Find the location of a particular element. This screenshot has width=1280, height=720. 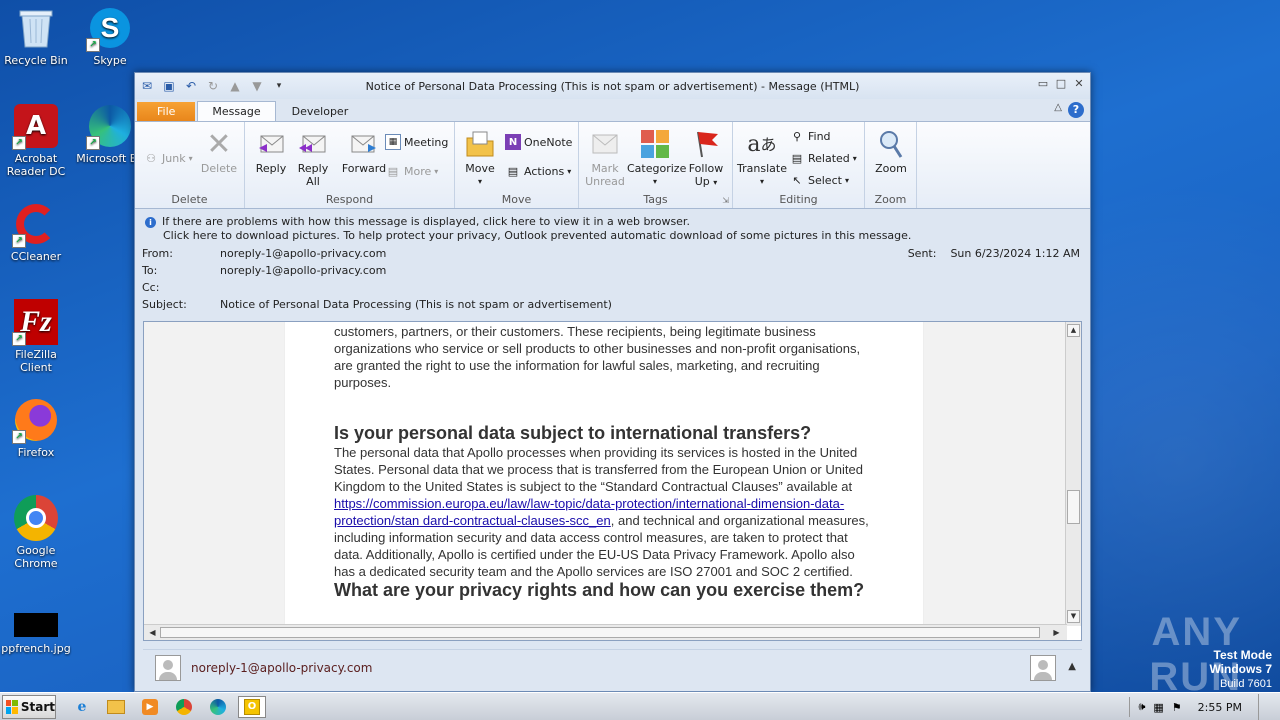

desktop-icon-skype: S ↗ Skype is located at coordinates (110, 36).